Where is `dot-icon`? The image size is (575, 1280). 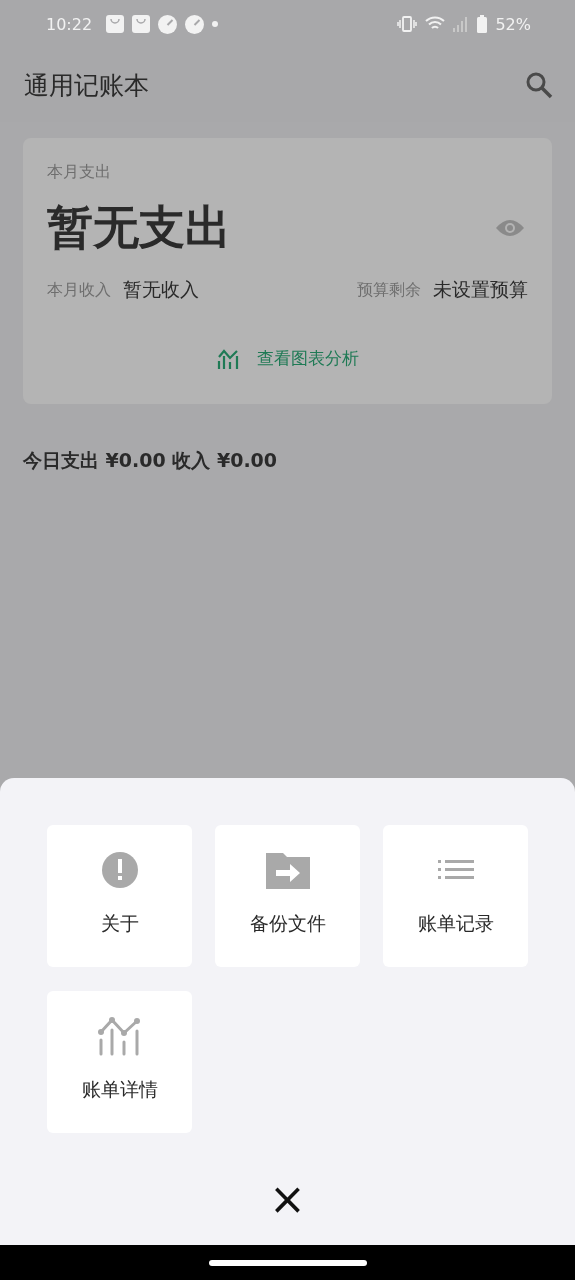 dot-icon is located at coordinates (215, 24).